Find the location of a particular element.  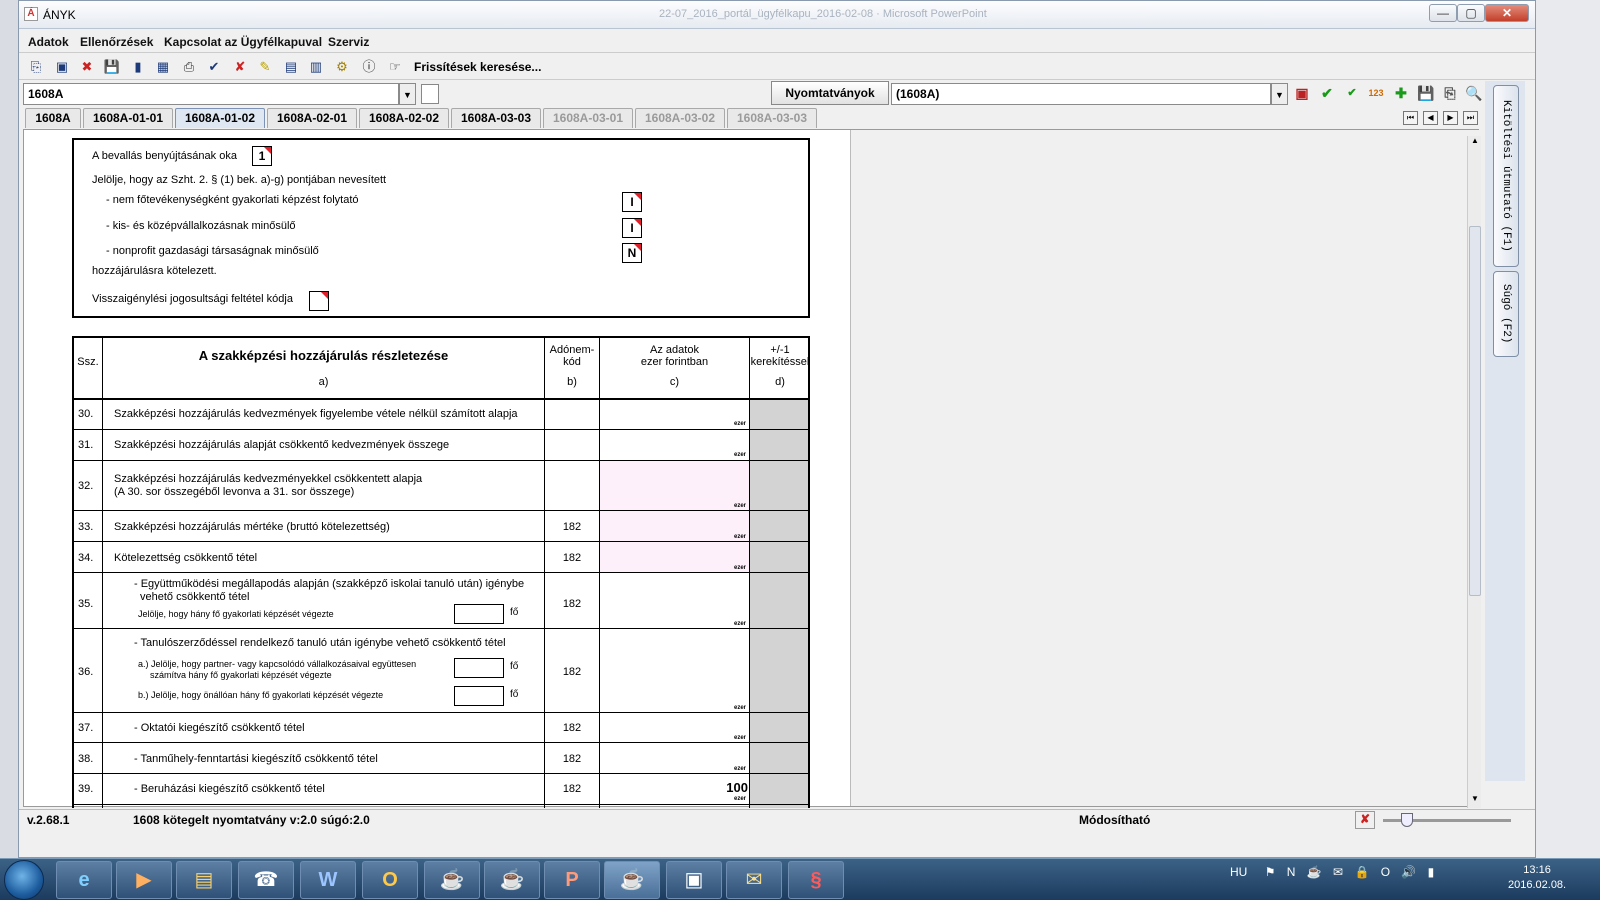

minimize-button: — is located at coordinates (1443, 13).